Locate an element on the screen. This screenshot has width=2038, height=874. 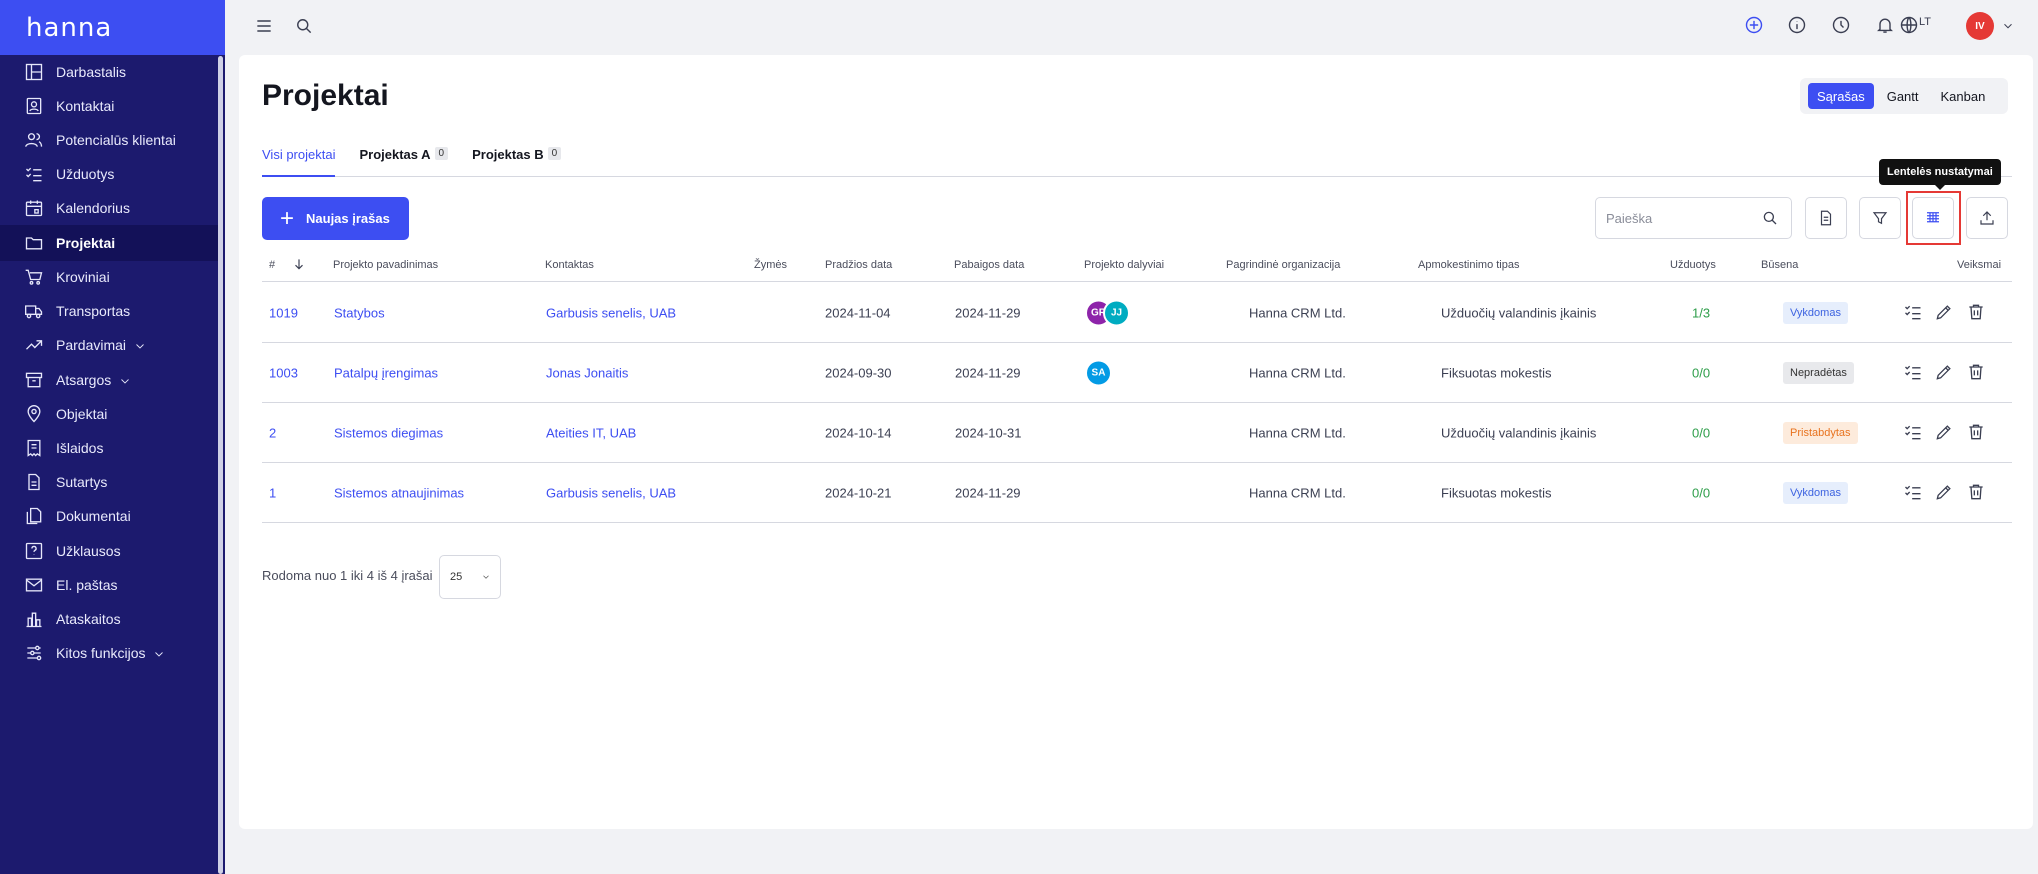
header-number: # is located at coordinates (272, 265).